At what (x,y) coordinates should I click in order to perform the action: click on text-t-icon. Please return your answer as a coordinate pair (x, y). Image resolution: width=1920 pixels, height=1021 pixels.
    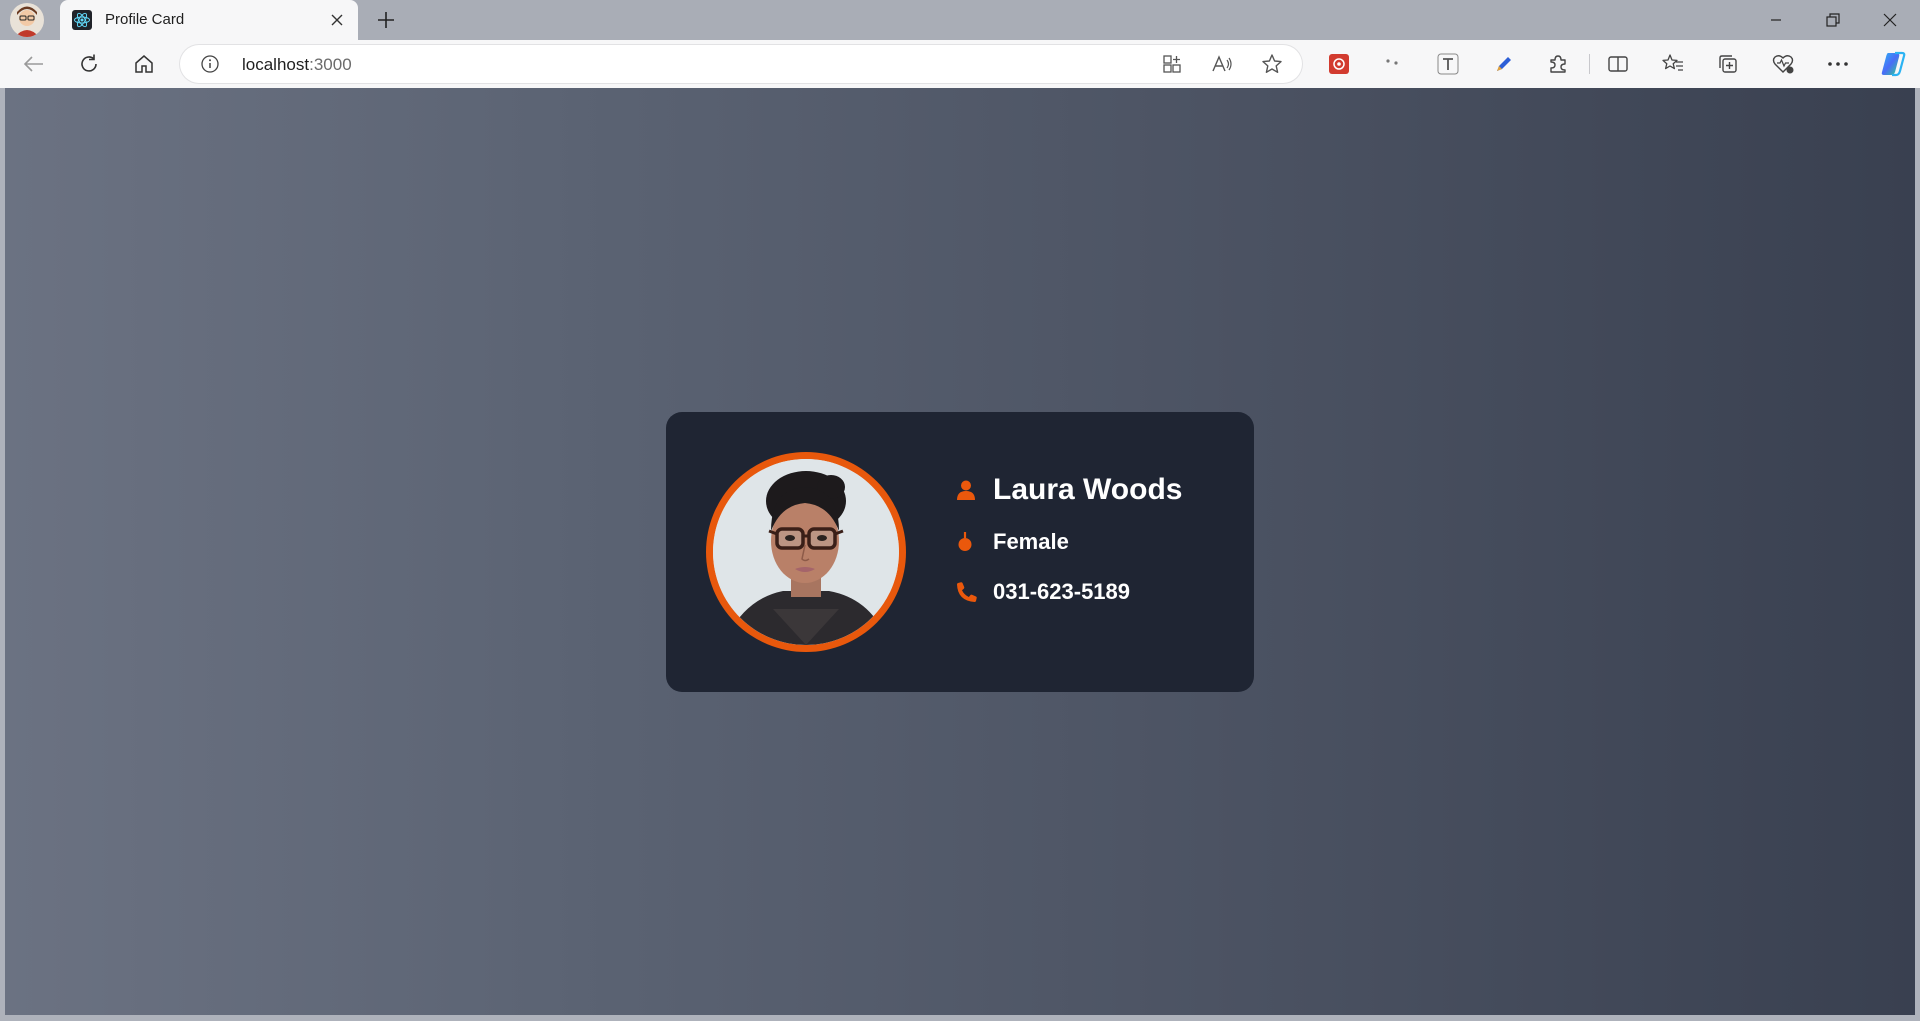
    Looking at the image, I should click on (1448, 64).